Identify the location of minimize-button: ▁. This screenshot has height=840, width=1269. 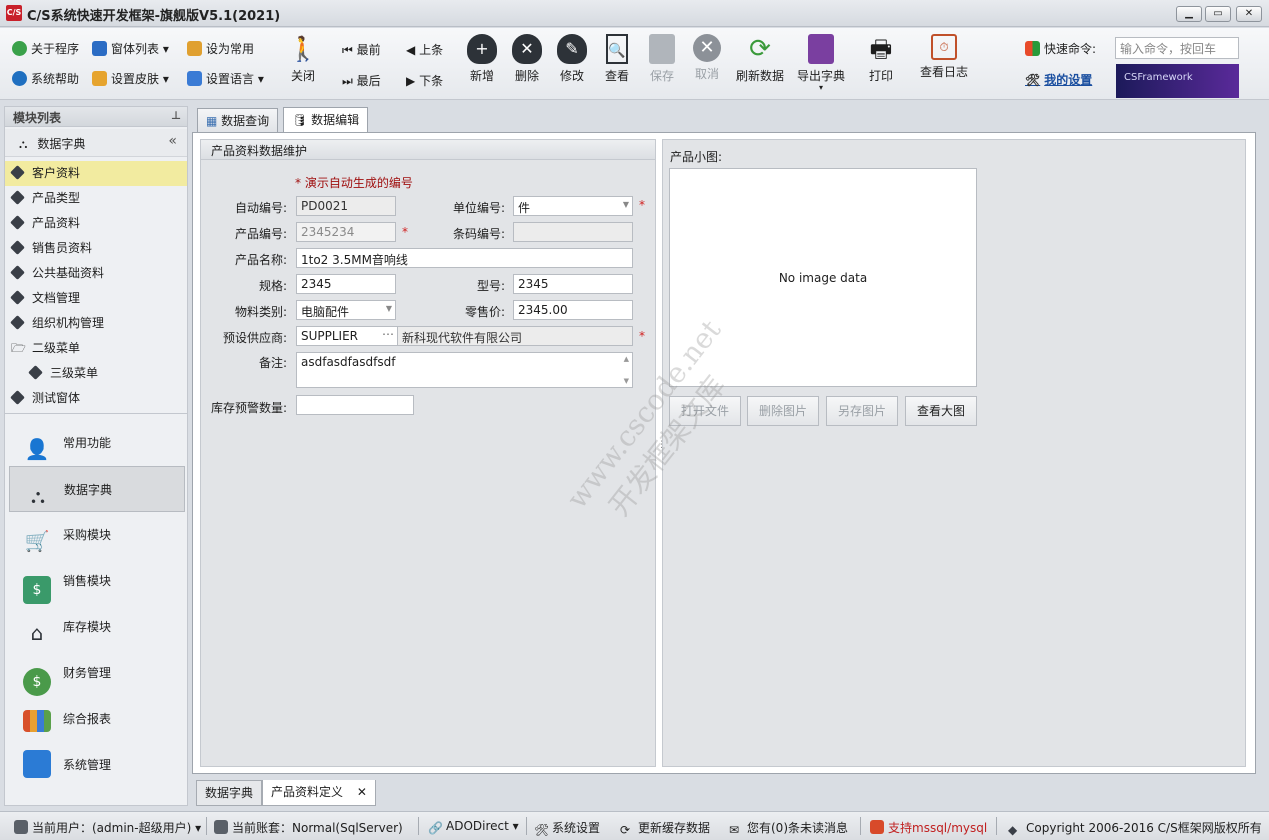
(1189, 14).